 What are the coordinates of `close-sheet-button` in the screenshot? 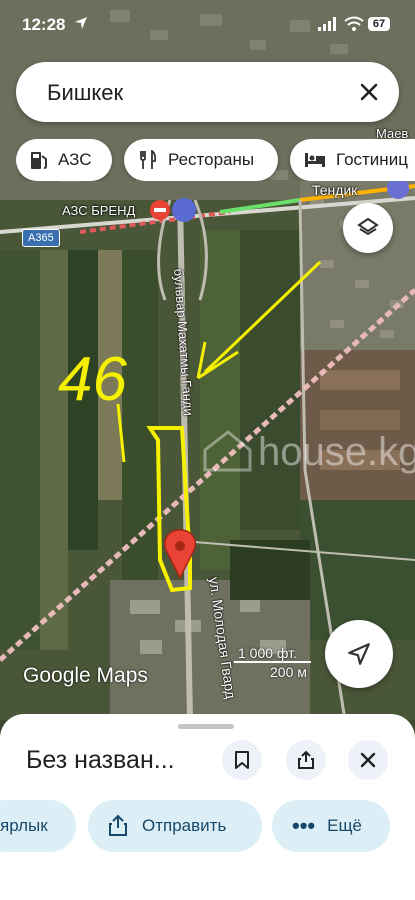 It's located at (368, 760).